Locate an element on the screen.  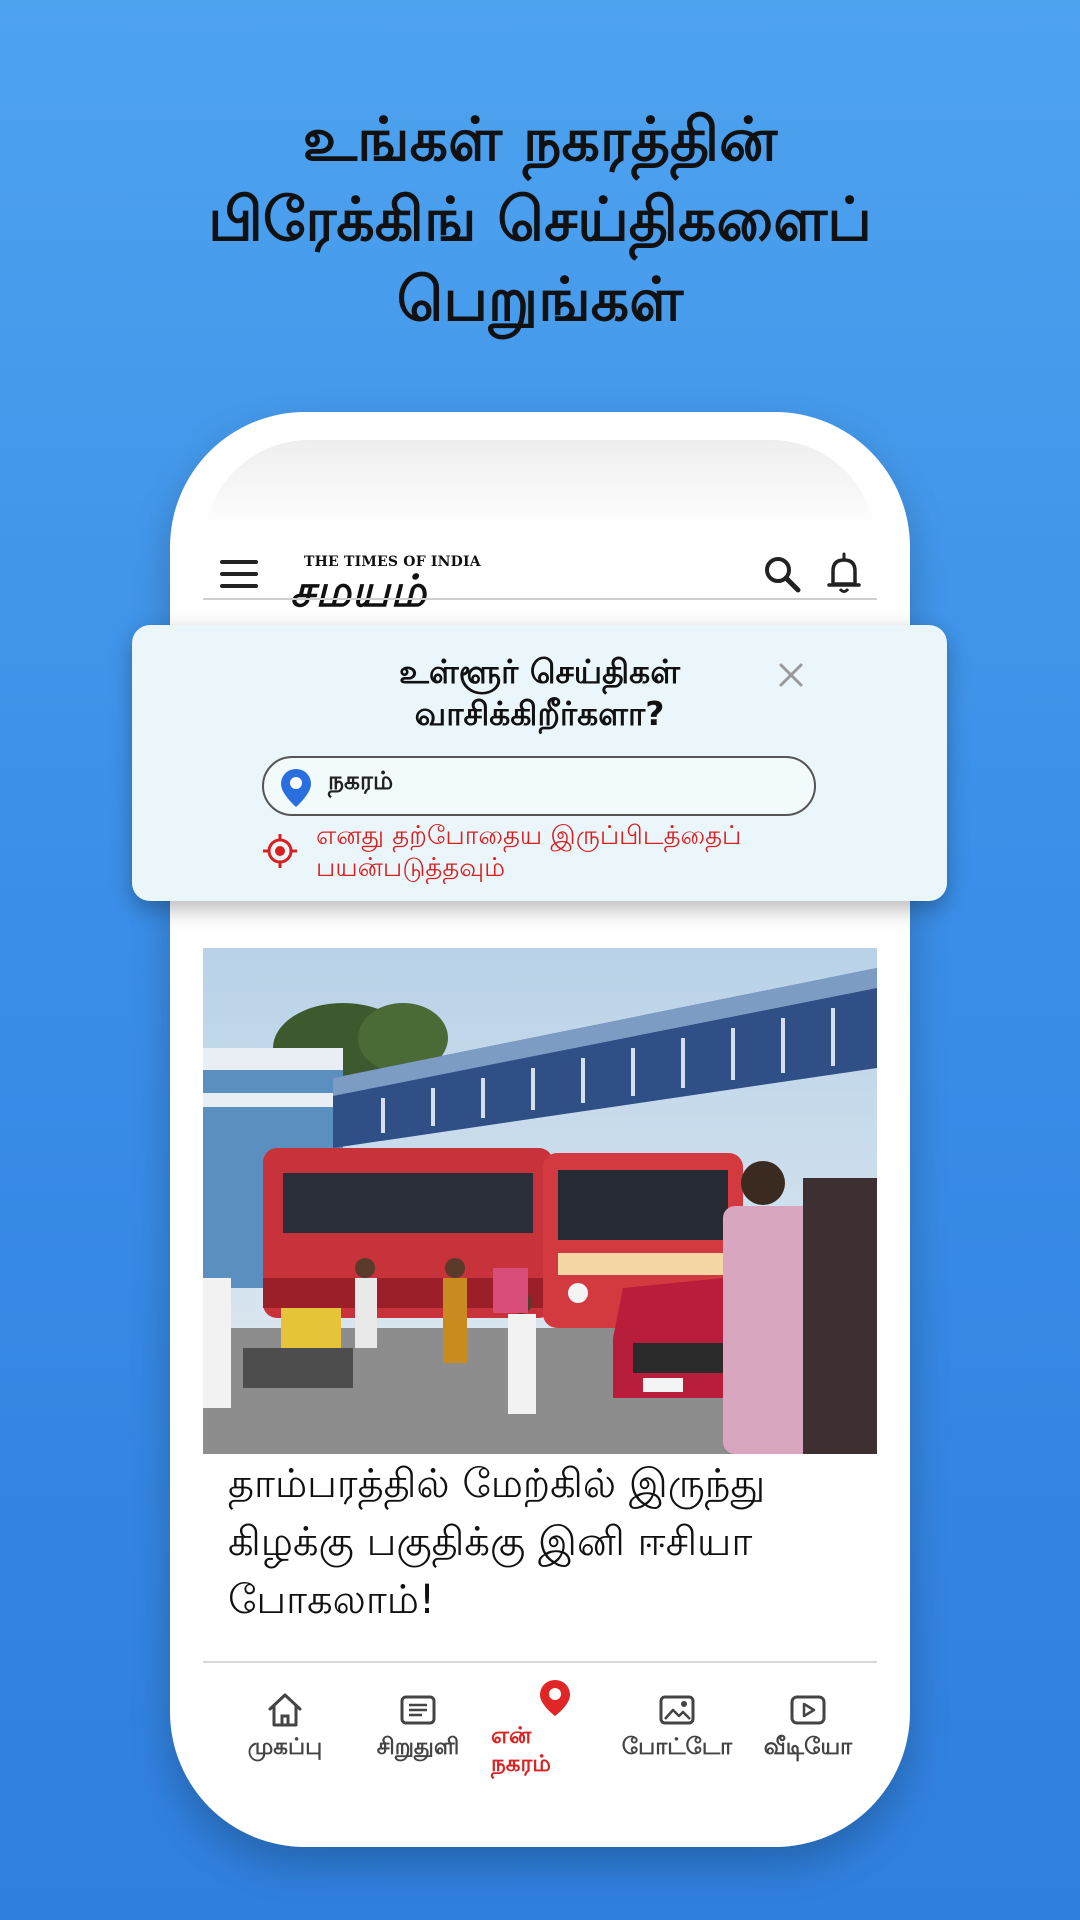
nav-item-video: வீடியோ is located at coordinates (808, 1715).